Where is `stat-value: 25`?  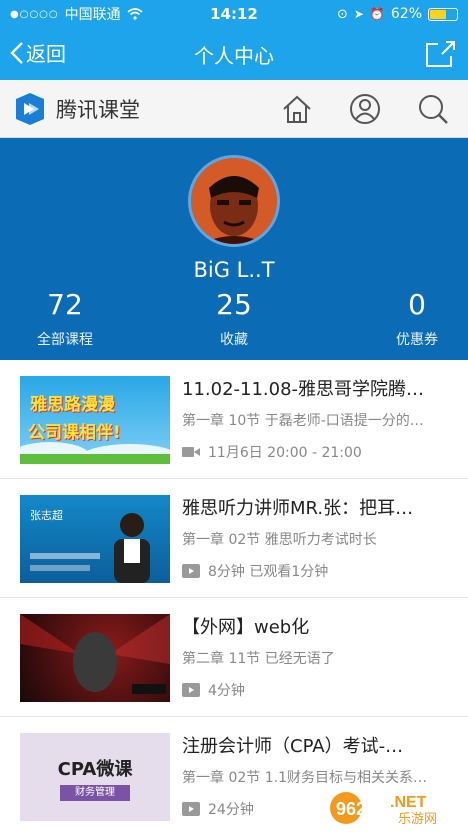
stat-value: 25 is located at coordinates (234, 304).